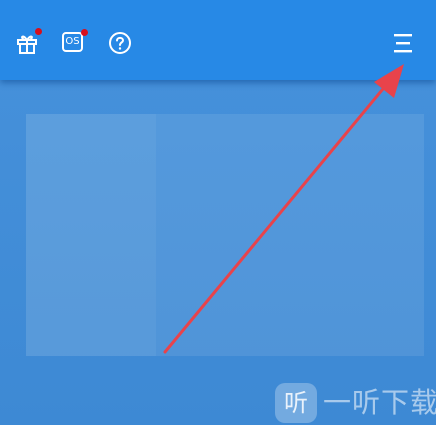  I want to click on os-icon: OS, so click(72, 42).